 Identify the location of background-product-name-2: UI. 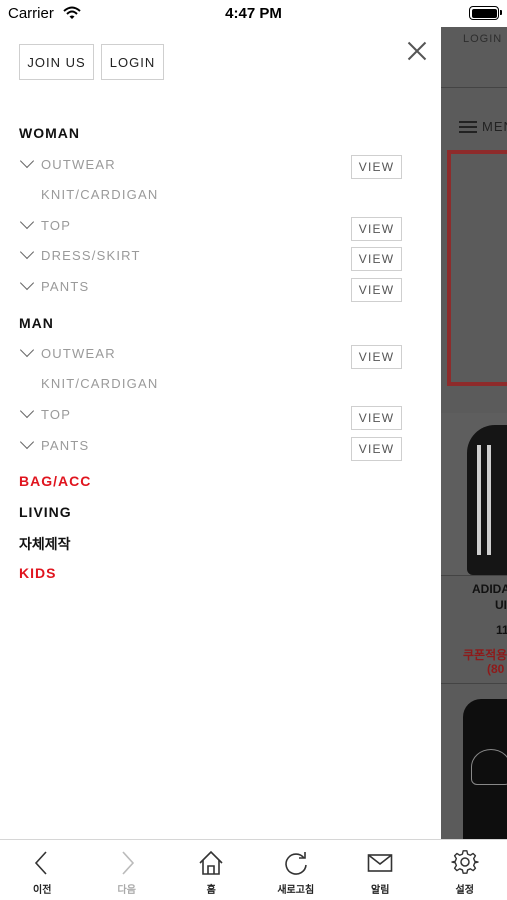
(501, 605).